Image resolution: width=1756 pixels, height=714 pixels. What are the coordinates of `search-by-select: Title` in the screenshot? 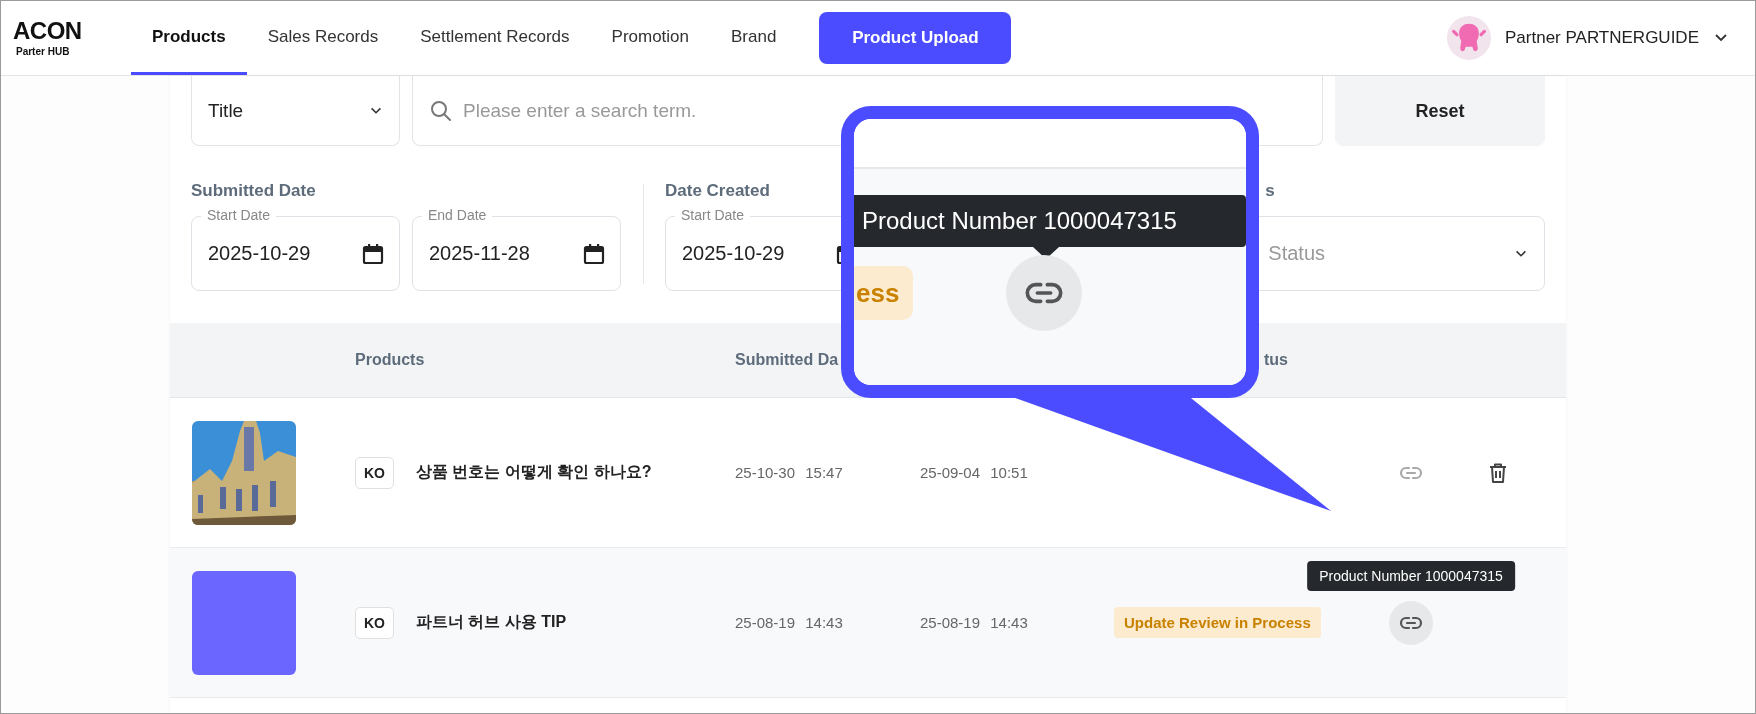 It's located at (295, 111).